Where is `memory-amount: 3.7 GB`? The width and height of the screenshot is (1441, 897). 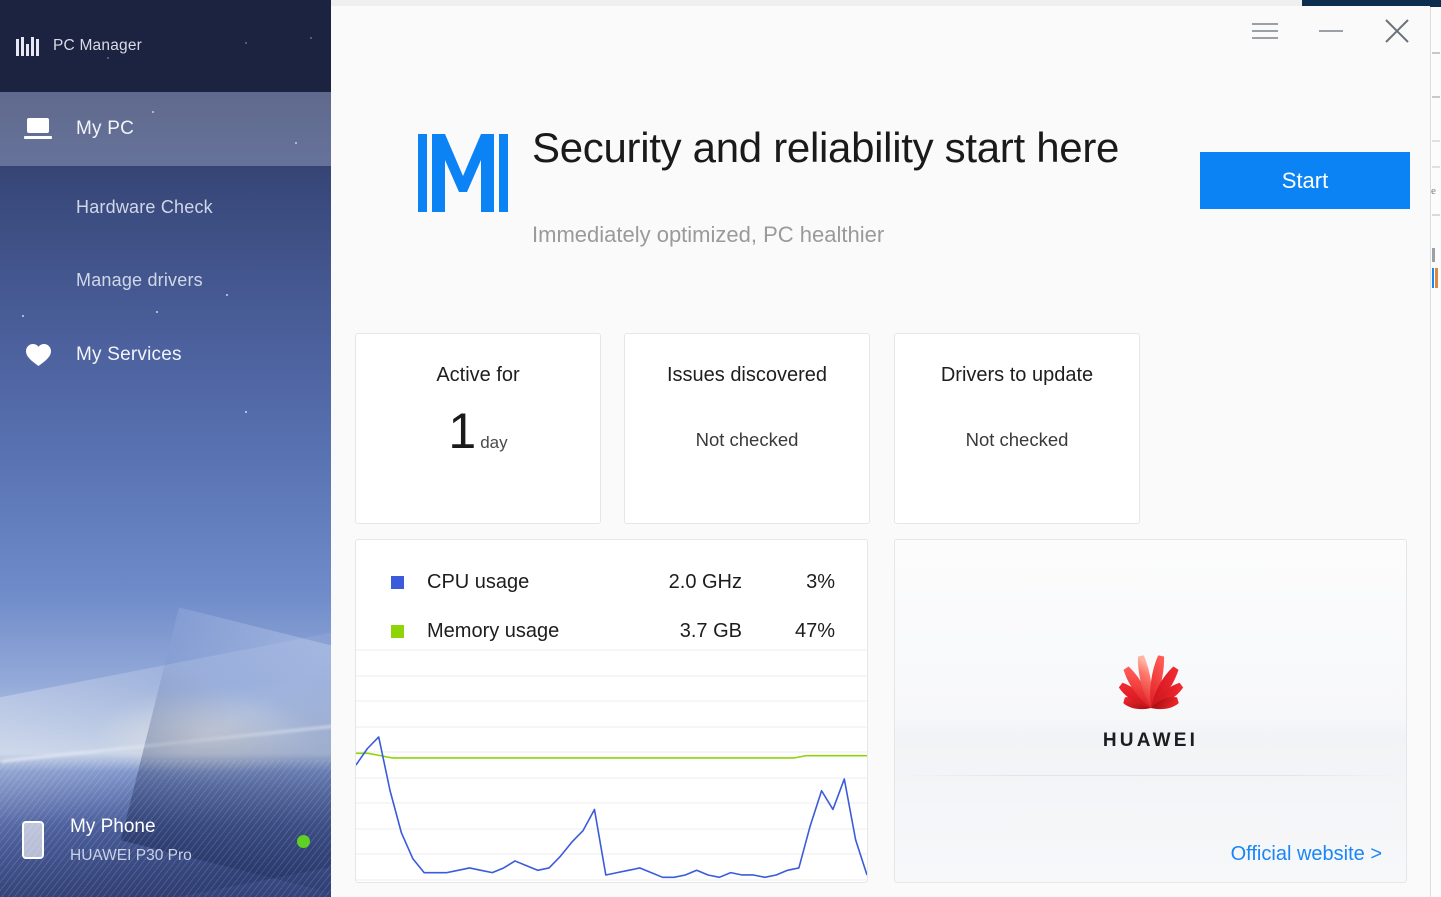 memory-amount: 3.7 GB is located at coordinates (710, 630).